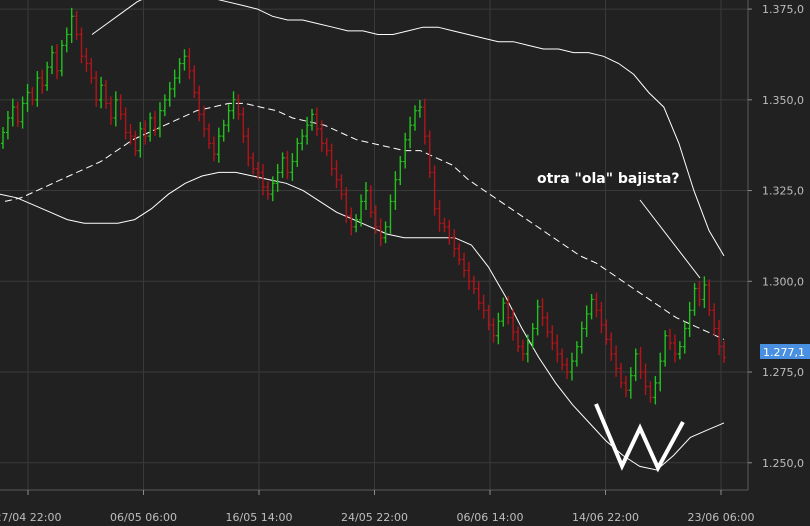 The width and height of the screenshot is (810, 526). I want to click on last-price-value: 1.277,1, so click(784, 352).